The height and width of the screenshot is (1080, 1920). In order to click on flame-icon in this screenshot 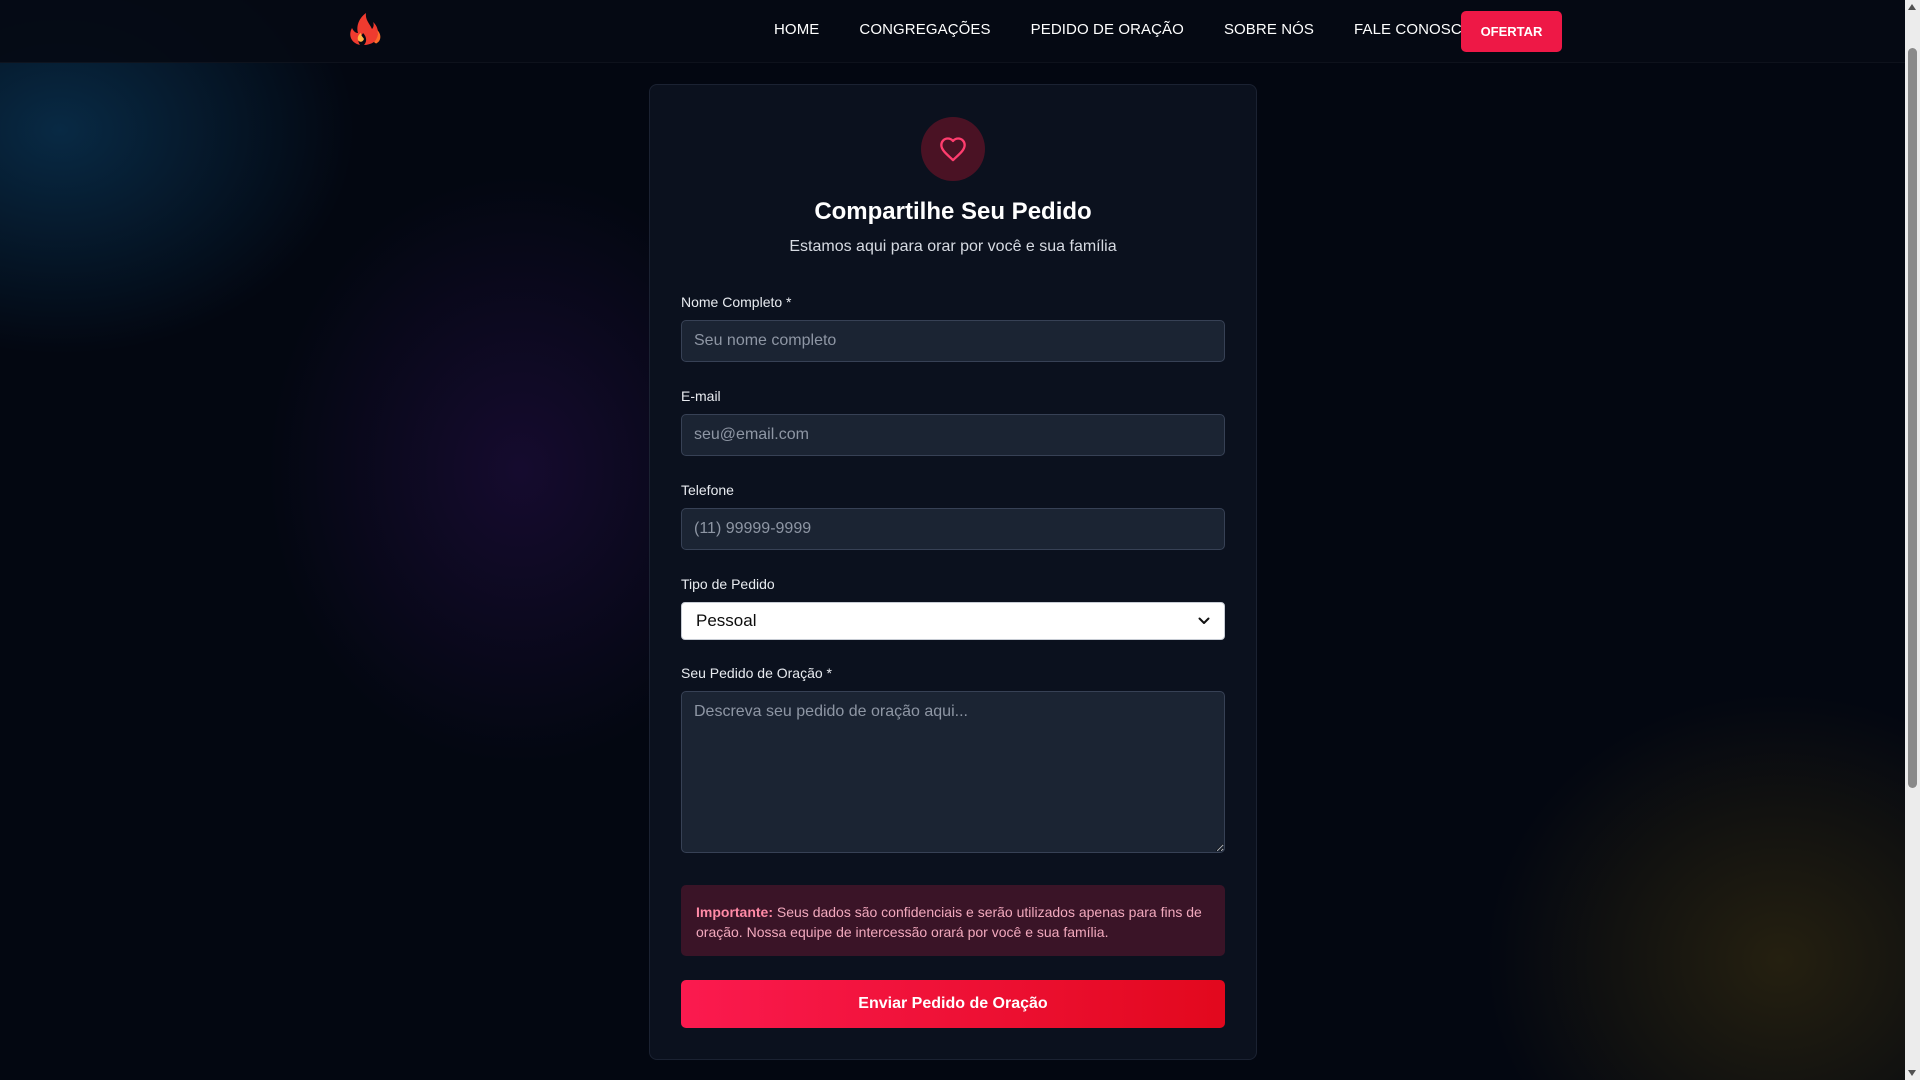, I will do `click(365, 29)`.